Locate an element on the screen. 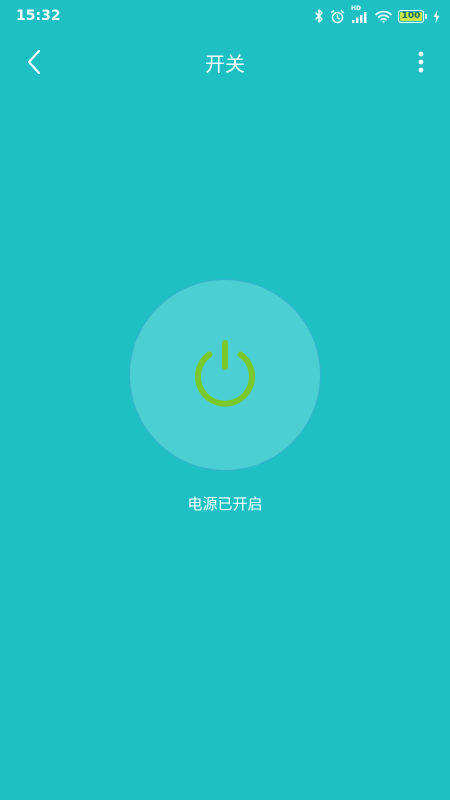 Image resolution: width=450 pixels, height=800 pixels. battery-level: 100 is located at coordinates (411, 16).